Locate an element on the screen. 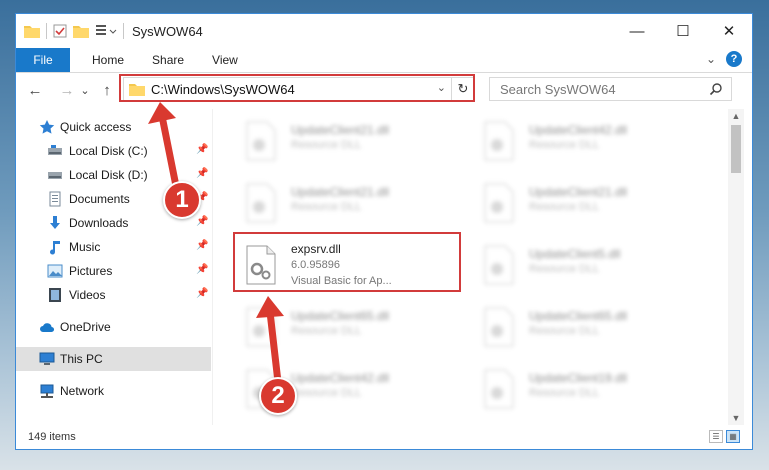 The height and width of the screenshot is (470, 769). annotation-arrows is located at coordinates (216, 244).